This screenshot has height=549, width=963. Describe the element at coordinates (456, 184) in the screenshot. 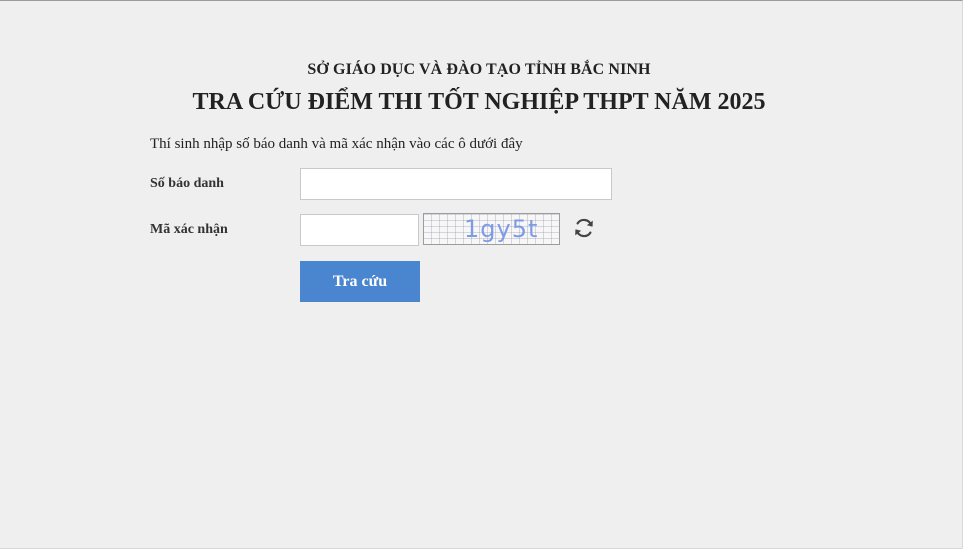

I see `candidate-number-input` at that location.